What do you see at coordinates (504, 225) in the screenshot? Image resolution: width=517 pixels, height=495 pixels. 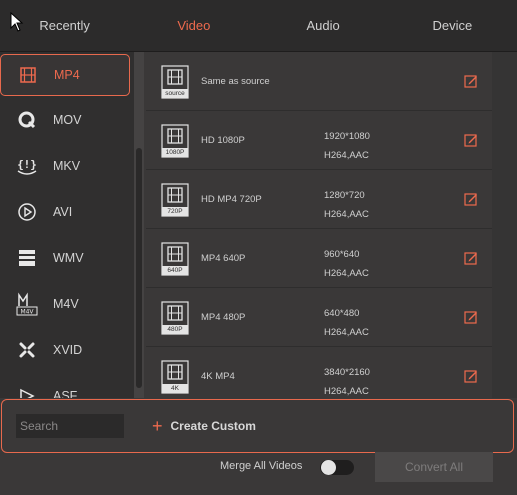 I see `list-scroll-area` at bounding box center [504, 225].